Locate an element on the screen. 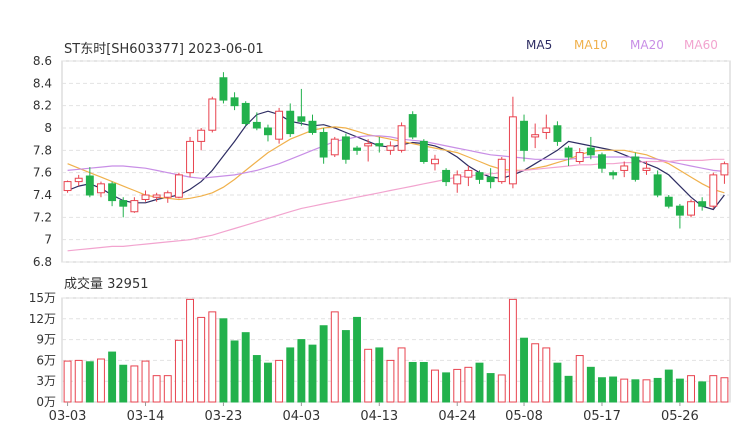  legend-ma60: MA60 is located at coordinates (701, 45).